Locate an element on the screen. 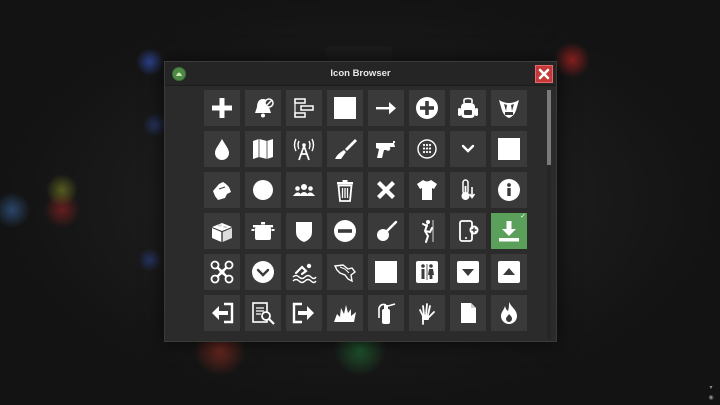  frying-pan-icon is located at coordinates (387, 230).